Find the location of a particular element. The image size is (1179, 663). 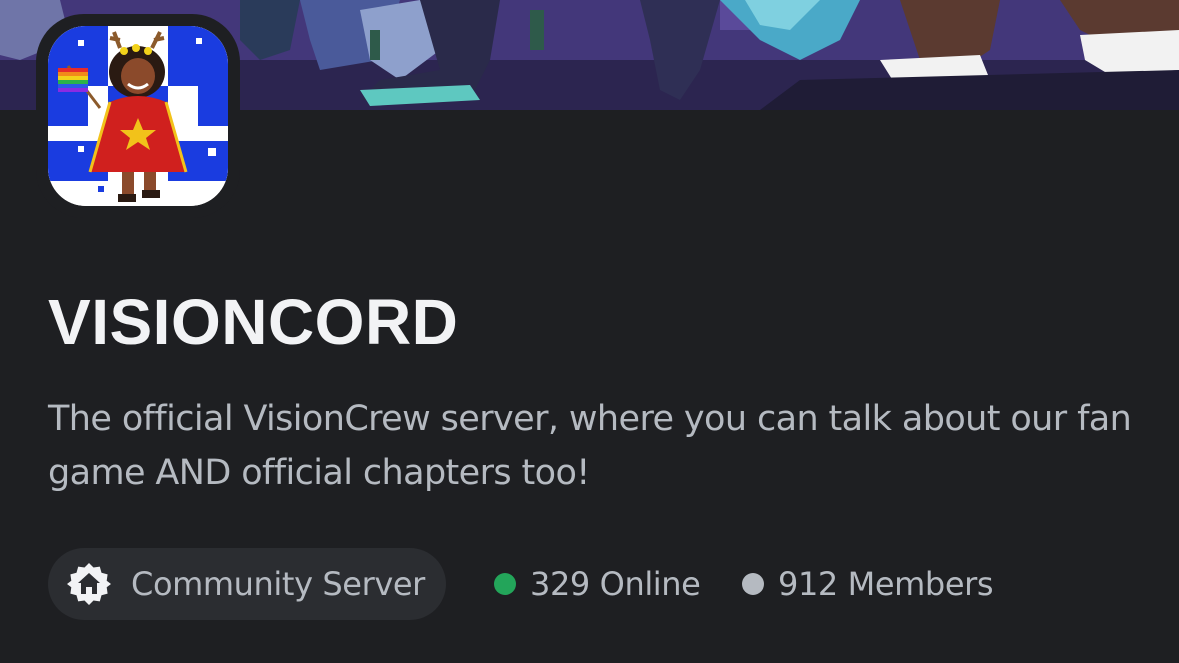

online-status-dot is located at coordinates (505, 584).